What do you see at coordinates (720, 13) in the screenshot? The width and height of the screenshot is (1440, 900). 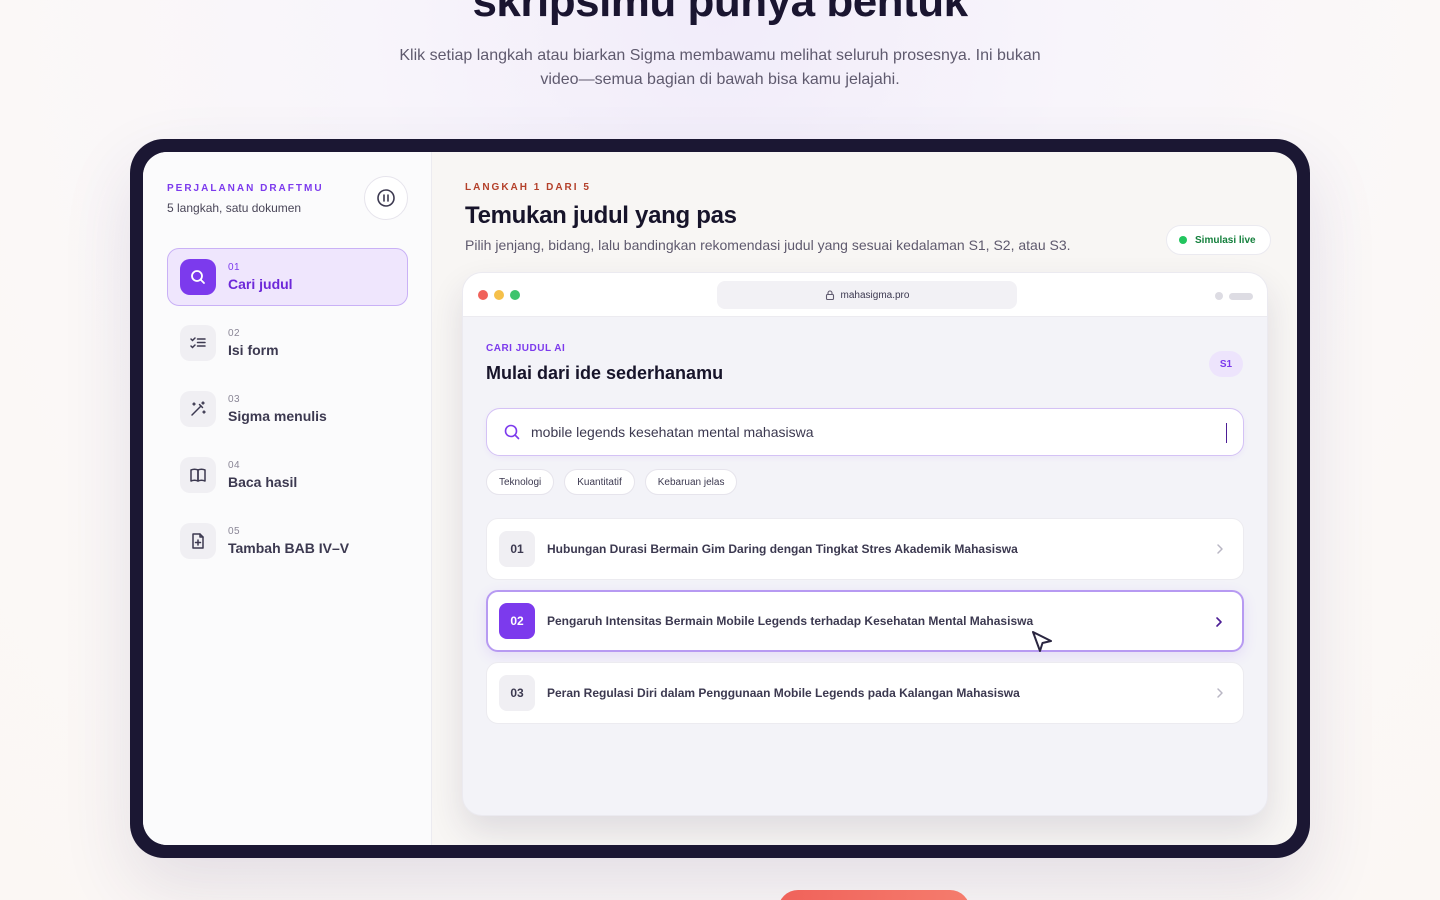 I see `hero-title: skripsimu punya bentuk` at bounding box center [720, 13].